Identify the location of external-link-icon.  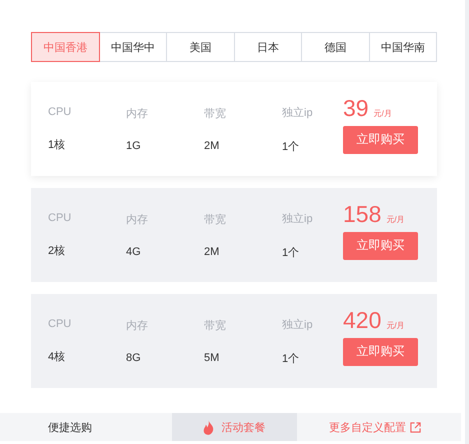
(415, 427).